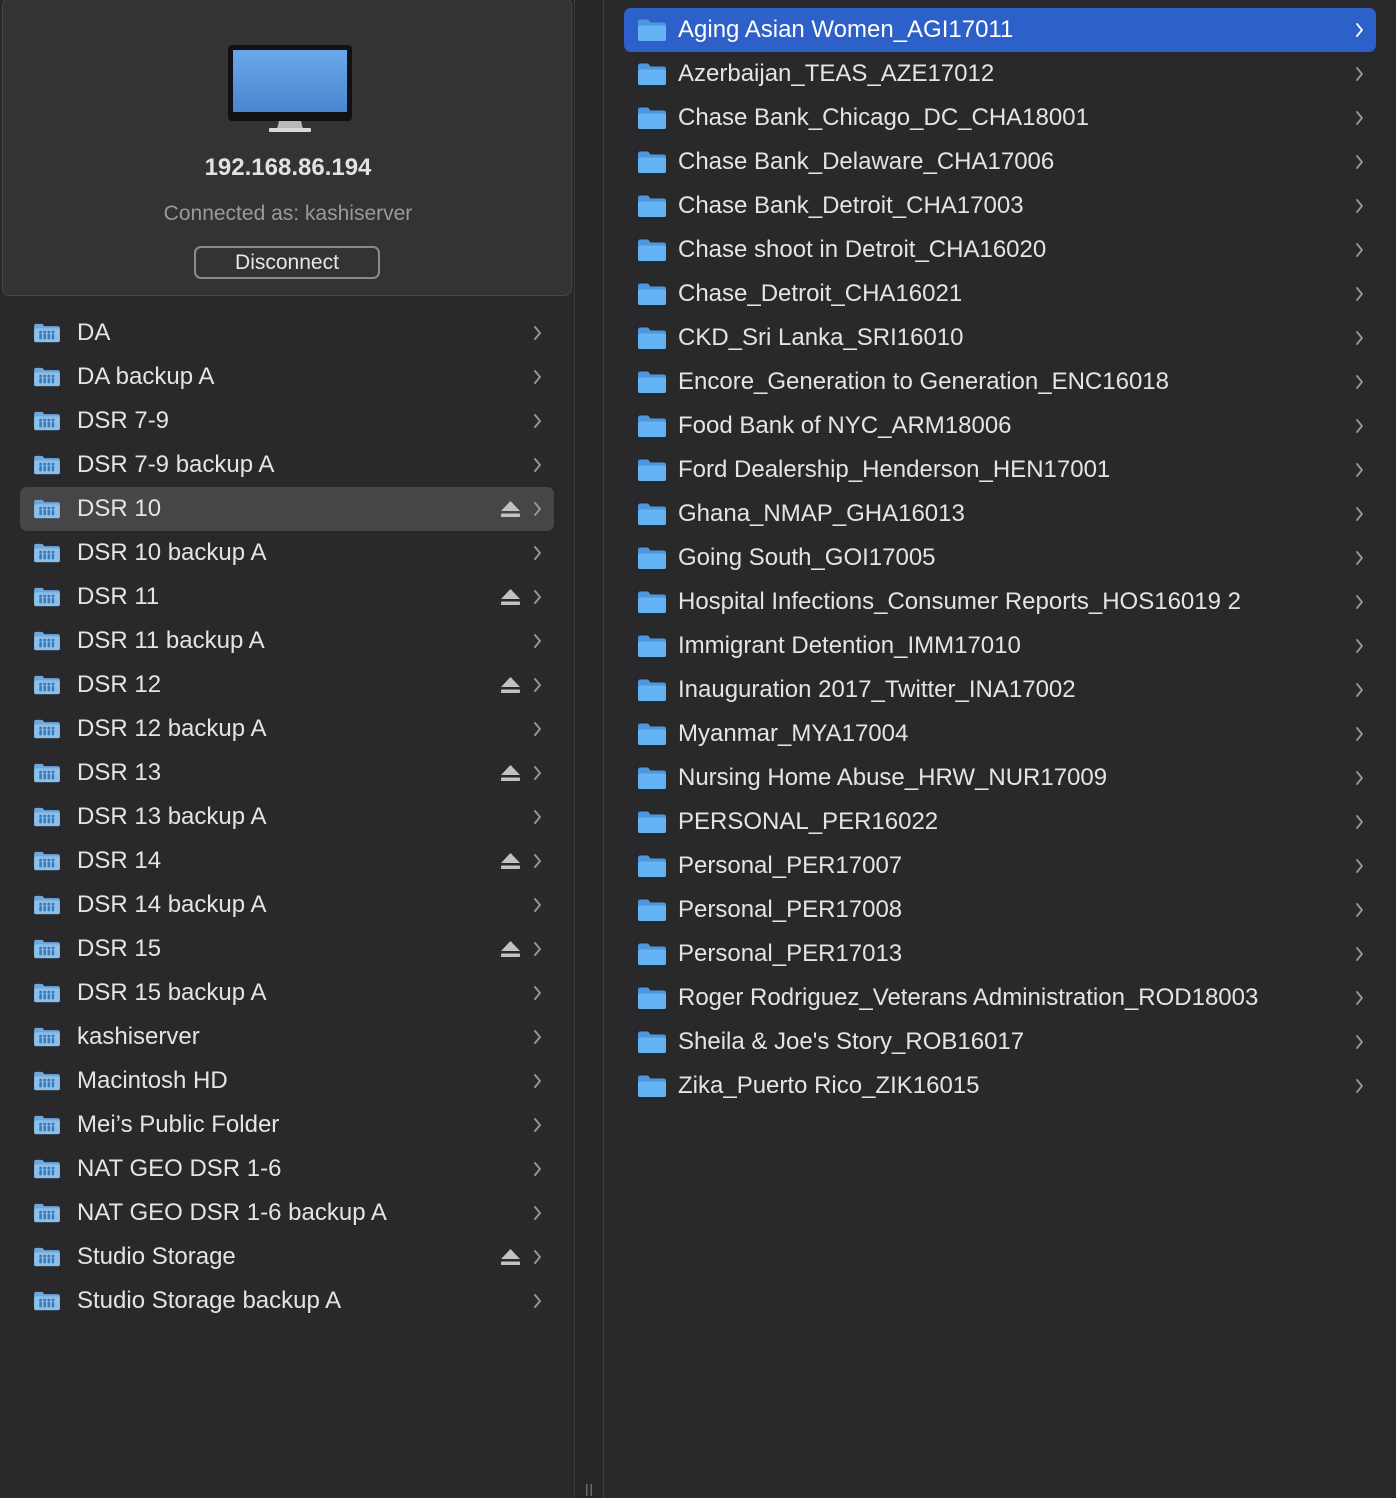 The image size is (1396, 1498). What do you see at coordinates (1000, 470) in the screenshot?
I see `folder-item: Ford Dealership_Henderson_HEN17001` at bounding box center [1000, 470].